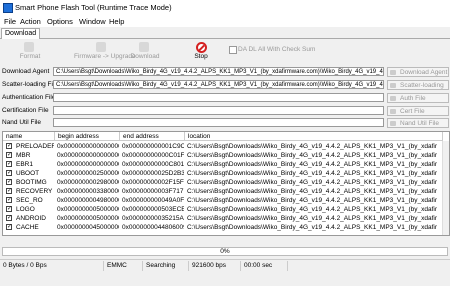 This screenshot has height=286, width=450. I want to click on nand-util-label: Nand Util File, so click(22, 122).